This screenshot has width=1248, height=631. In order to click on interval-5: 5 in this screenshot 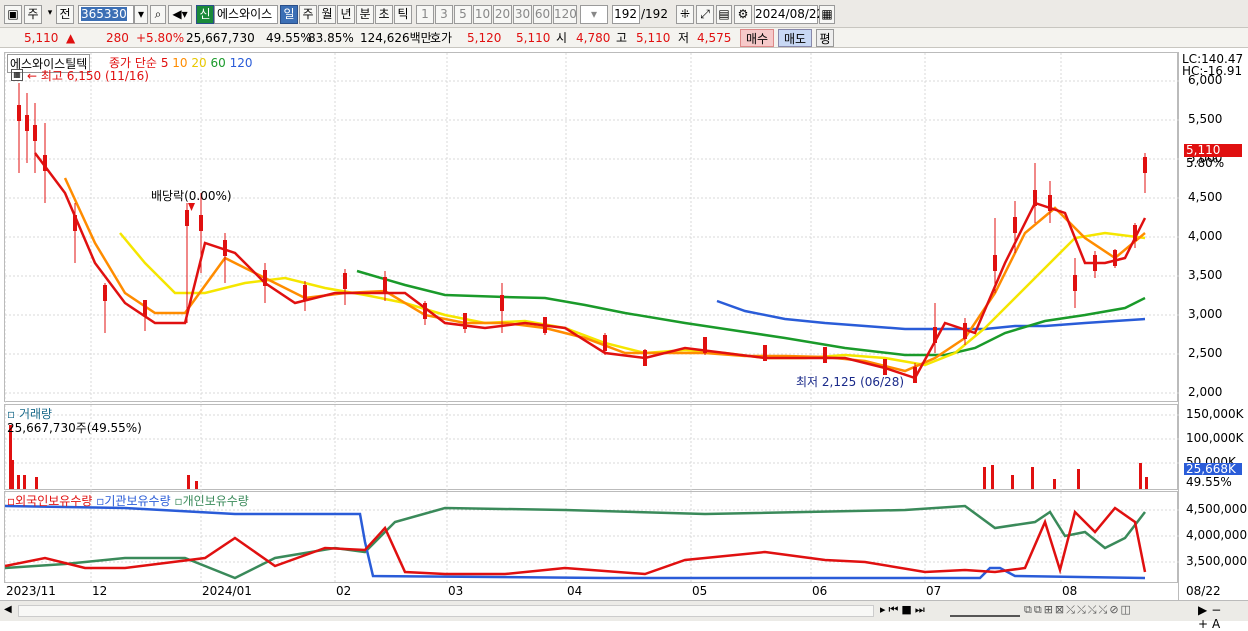, I will do `click(463, 14)`.